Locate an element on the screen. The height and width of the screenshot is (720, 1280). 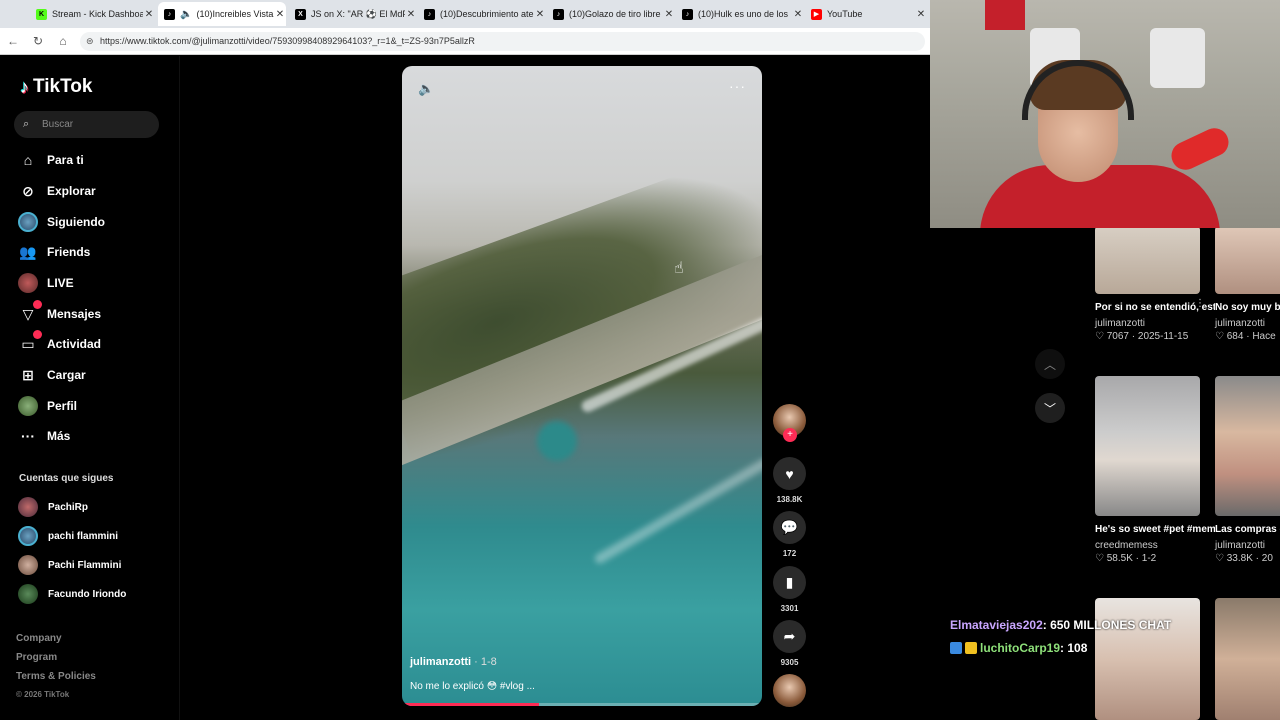
search-input: ⌕ Buscar is located at coordinates (86, 124).